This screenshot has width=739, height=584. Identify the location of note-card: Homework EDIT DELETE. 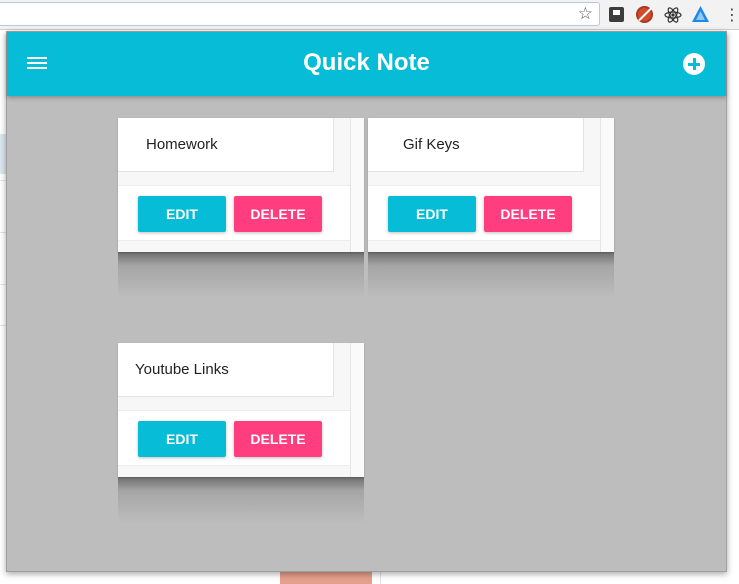
(241, 208).